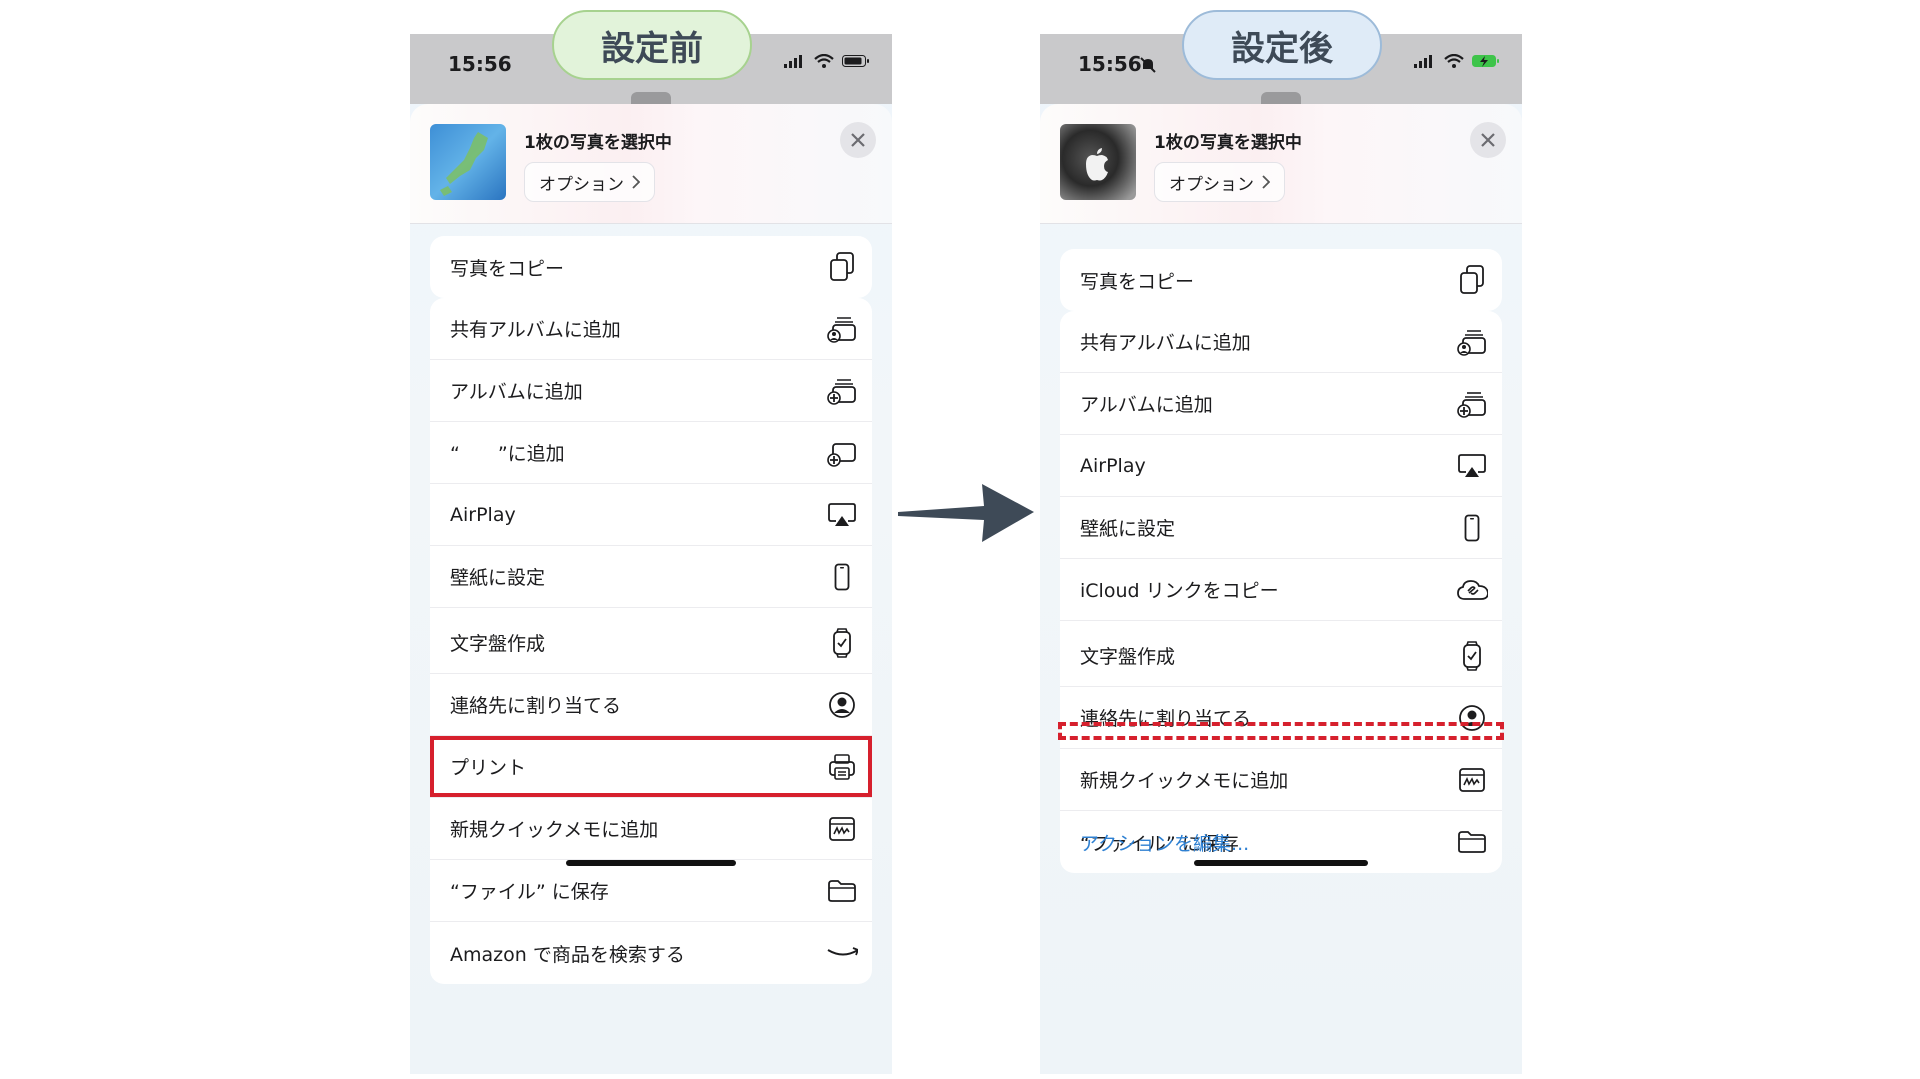 Image resolution: width=1920 pixels, height=1079 pixels. I want to click on action-label: 新規クイックメモに追加, so click(1184, 781).